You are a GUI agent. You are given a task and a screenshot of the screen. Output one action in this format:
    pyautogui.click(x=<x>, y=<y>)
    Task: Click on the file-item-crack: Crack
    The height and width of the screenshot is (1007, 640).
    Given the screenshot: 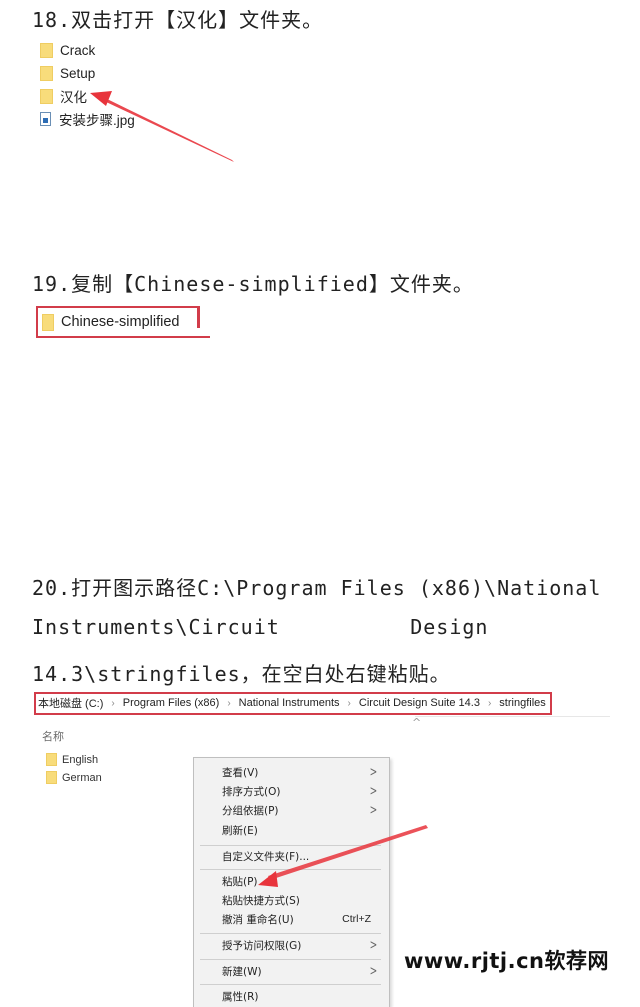 What is the action you would take?
    pyautogui.click(x=67, y=50)
    